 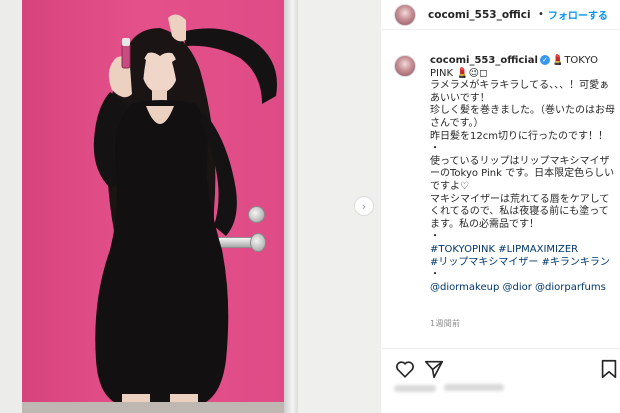 What do you see at coordinates (523, 67) in the screenshot?
I see `caption-first-line: cocomi_553_official ✓ 💄TOKYO PINK 💄😉◻` at bounding box center [523, 67].